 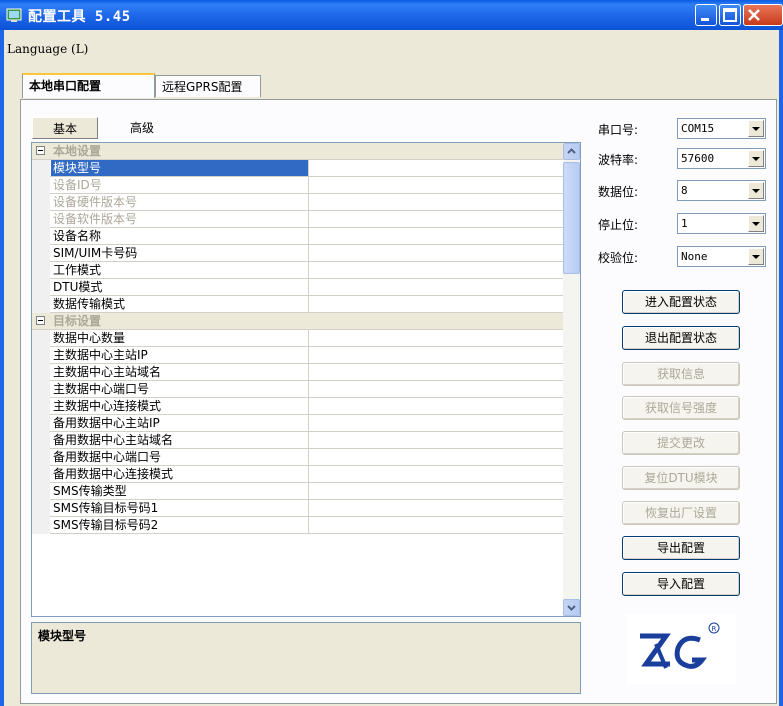 I want to click on maximize-button, so click(x=730, y=15).